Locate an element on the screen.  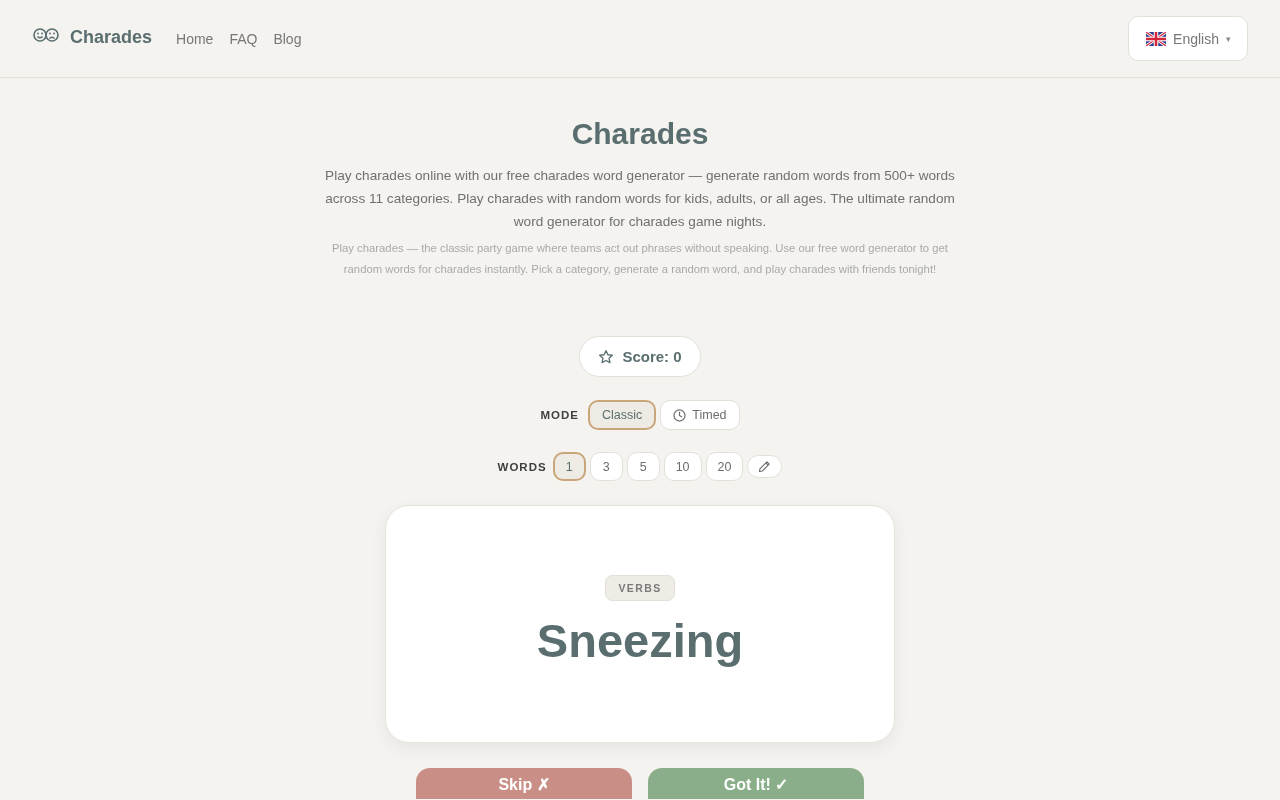
got-it-button: Got It! ✓ is located at coordinates (756, 783).